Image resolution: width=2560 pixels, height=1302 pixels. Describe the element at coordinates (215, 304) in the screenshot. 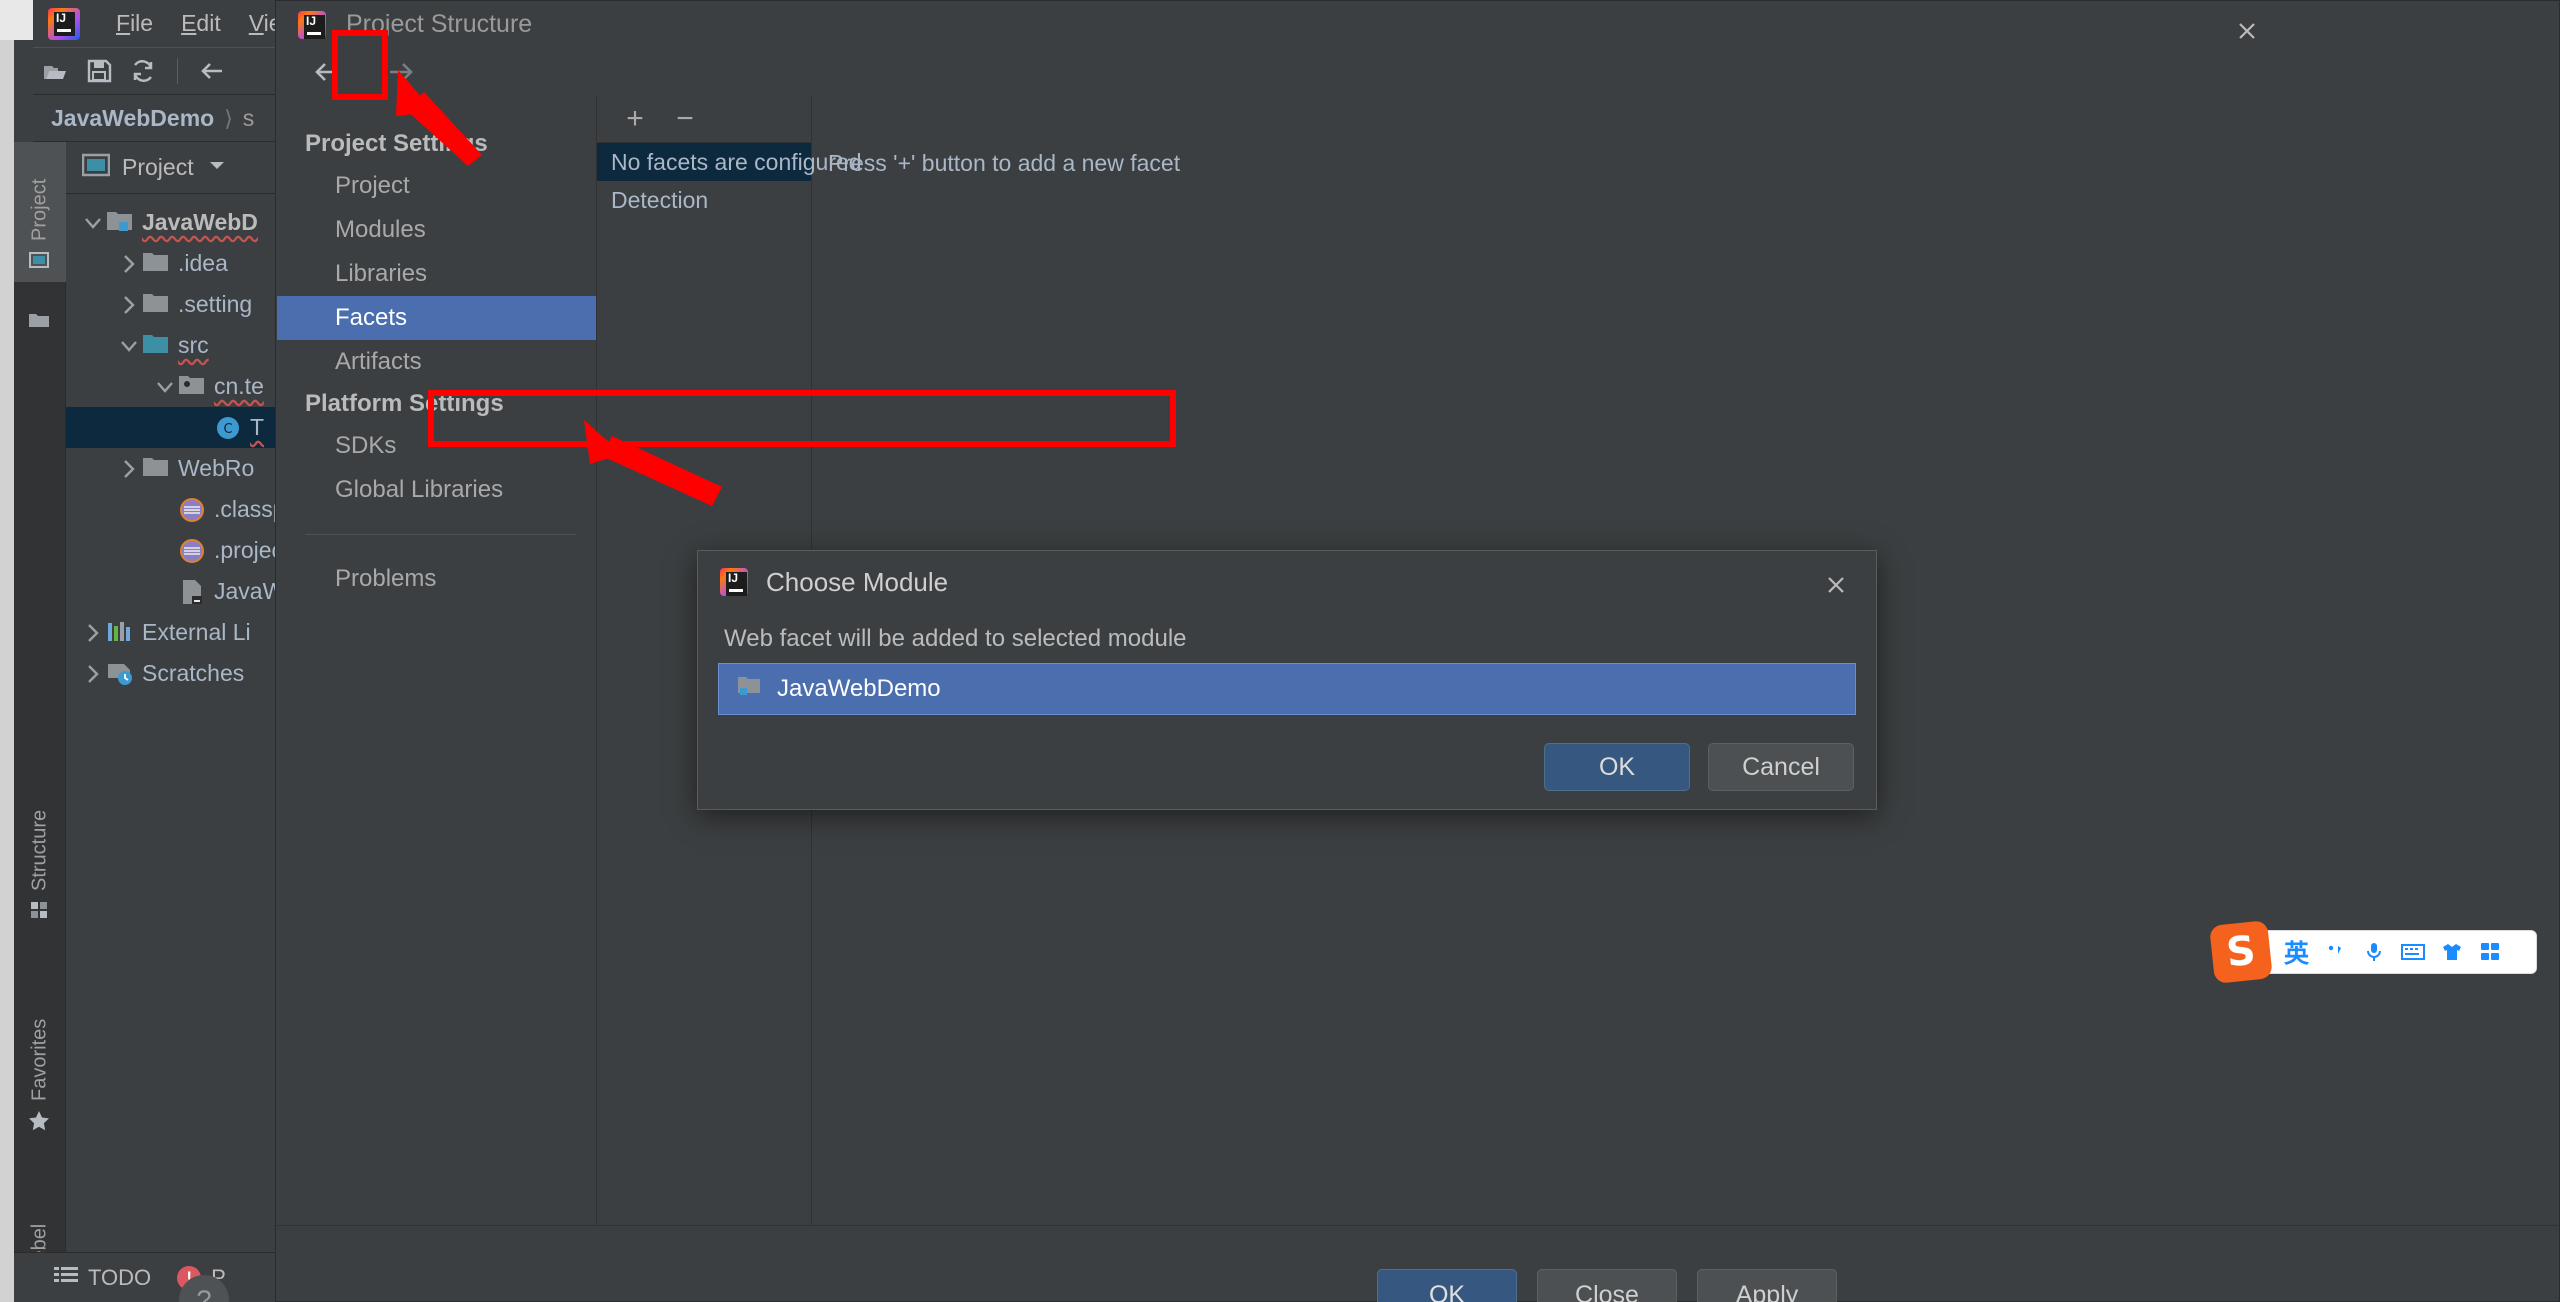

I see `tree-item-label: .setting` at that location.